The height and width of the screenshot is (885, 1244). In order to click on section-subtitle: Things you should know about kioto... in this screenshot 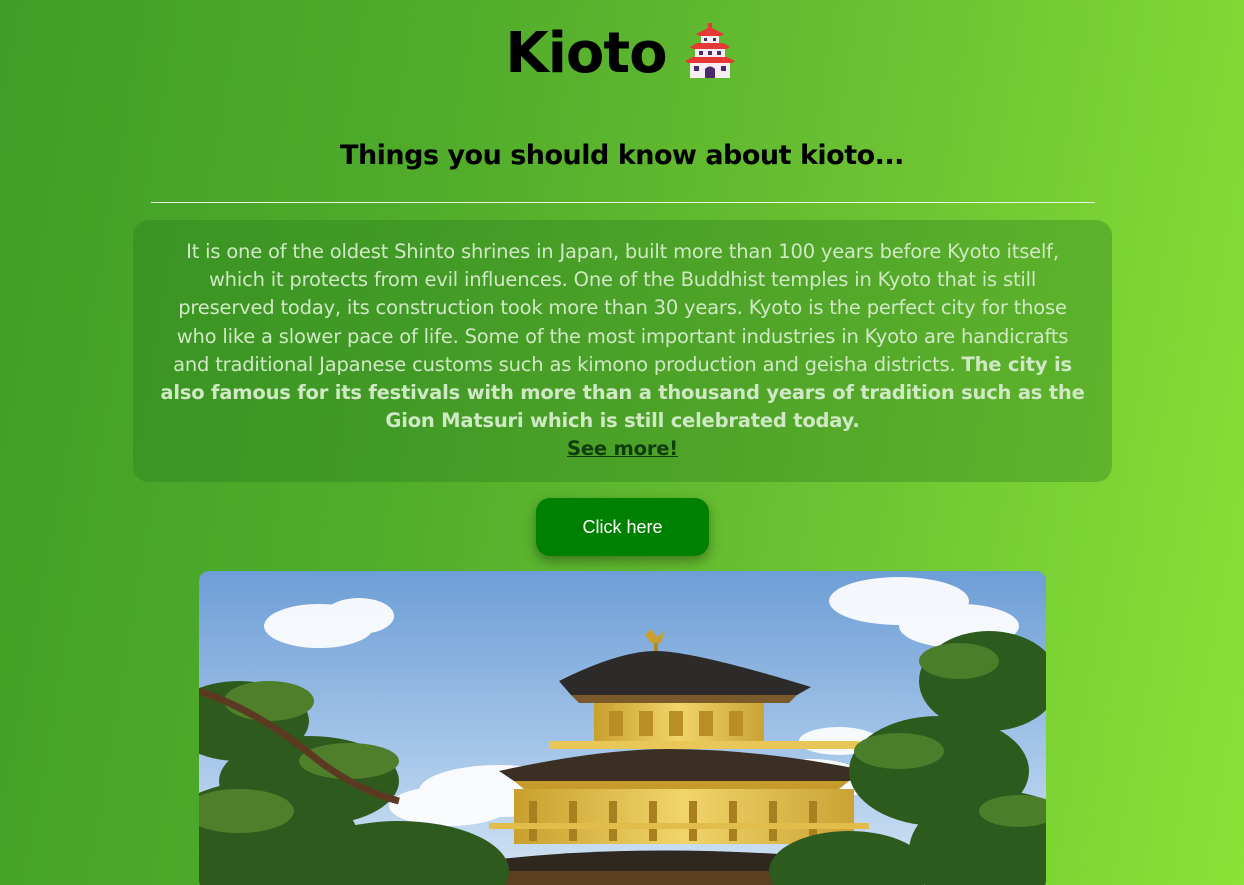, I will do `click(622, 155)`.